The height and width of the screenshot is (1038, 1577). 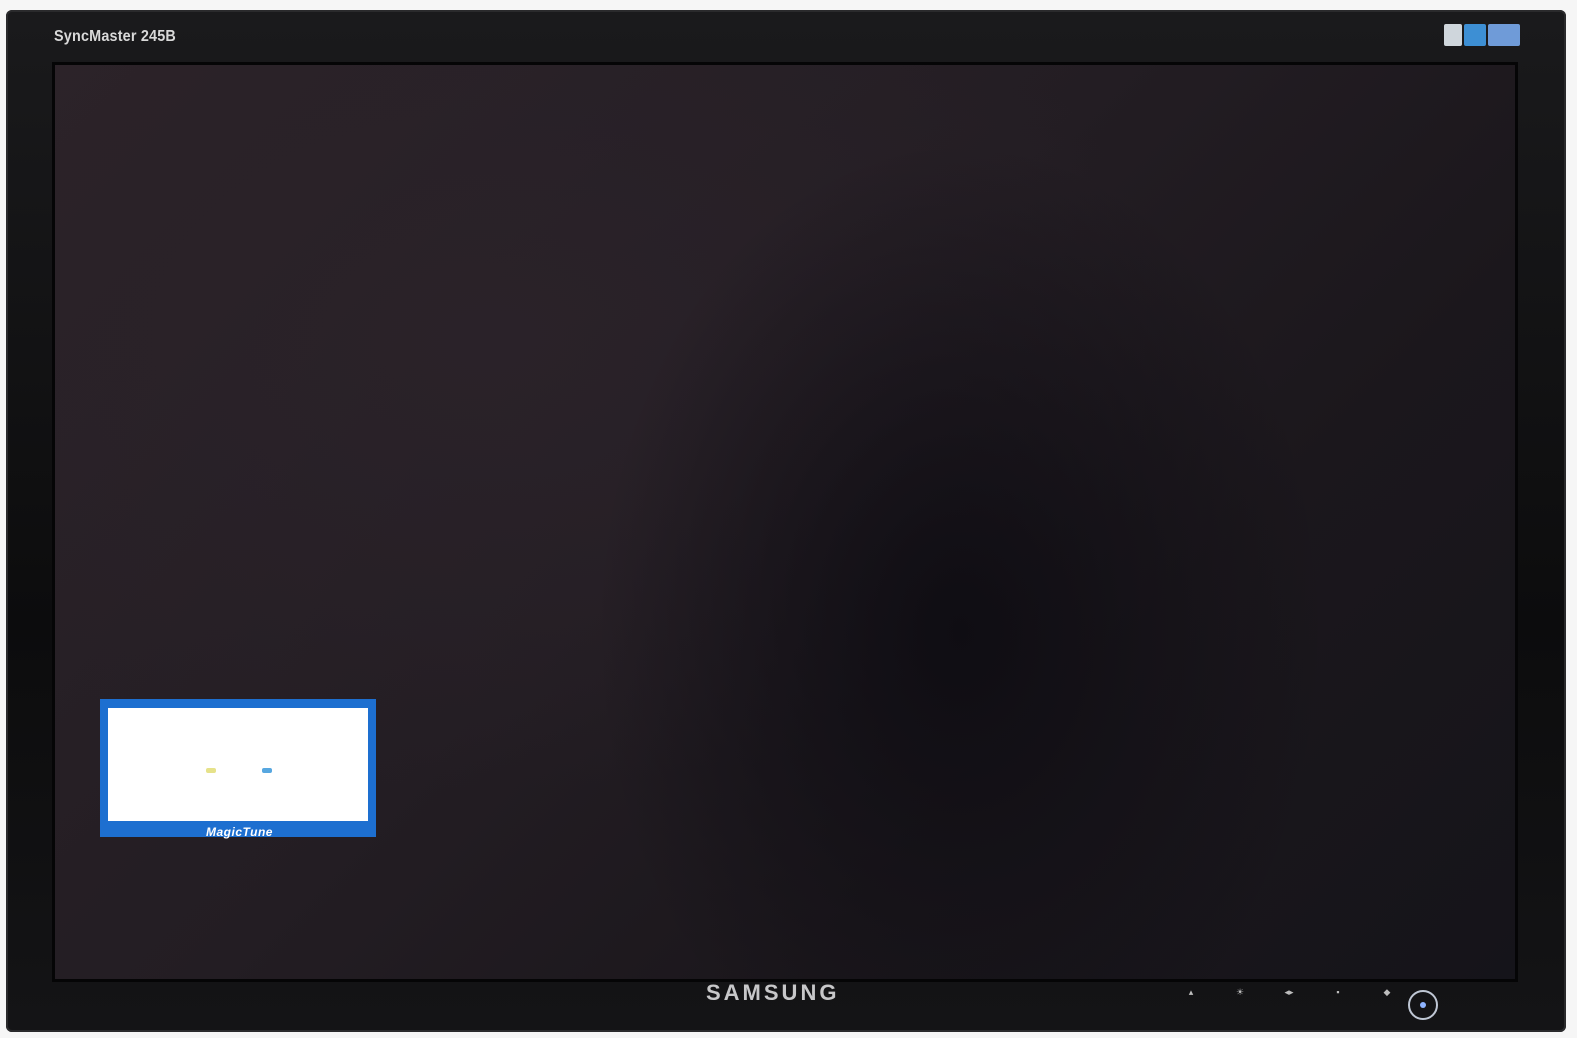 I want to click on certification-badge-icon, so click(x=1453, y=35).